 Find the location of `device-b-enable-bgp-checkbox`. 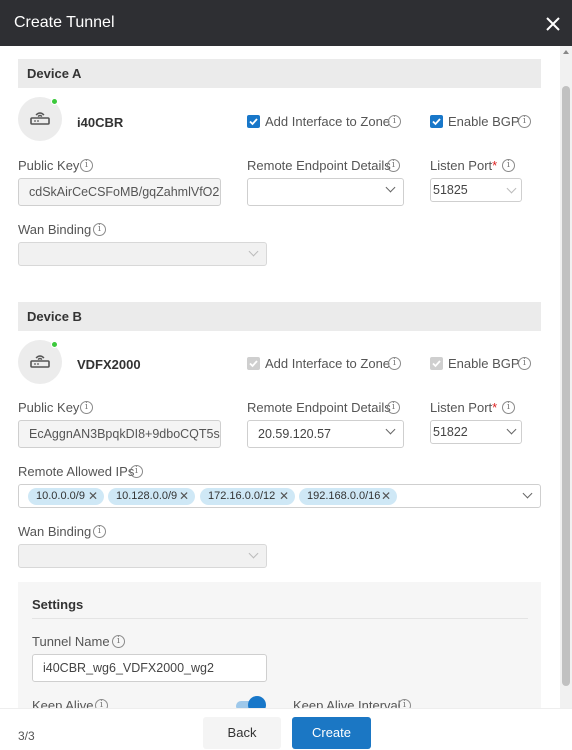

device-b-enable-bgp-checkbox is located at coordinates (436, 363).